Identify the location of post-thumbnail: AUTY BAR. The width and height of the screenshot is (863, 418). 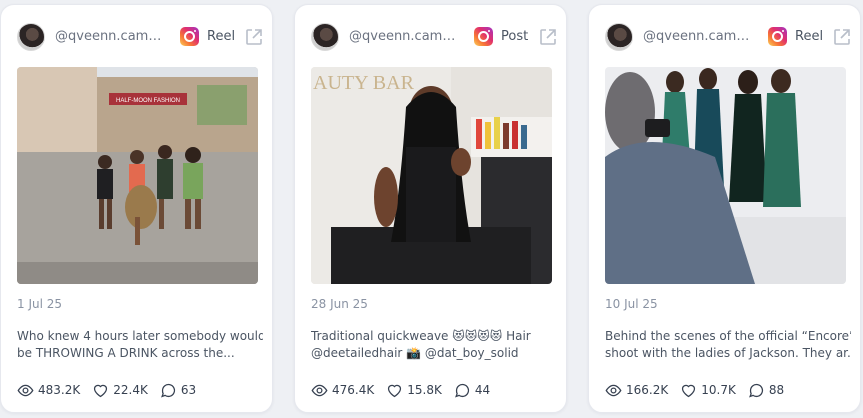
(431, 175).